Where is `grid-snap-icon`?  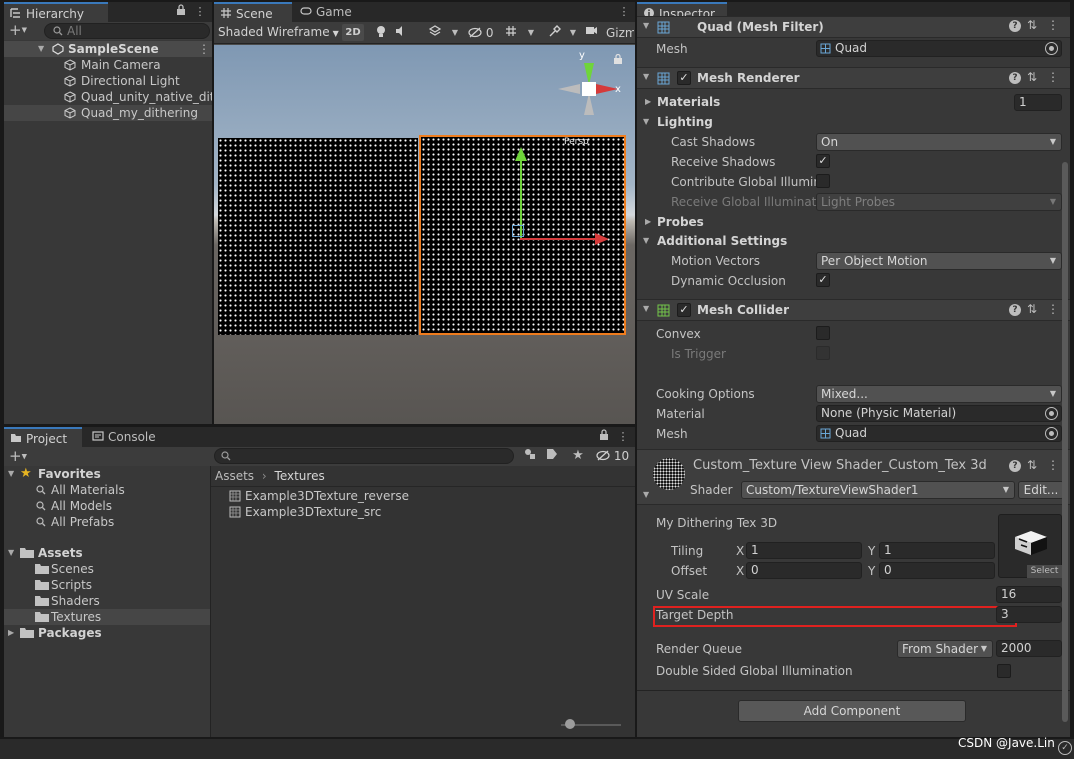 grid-snap-icon is located at coordinates (511, 33).